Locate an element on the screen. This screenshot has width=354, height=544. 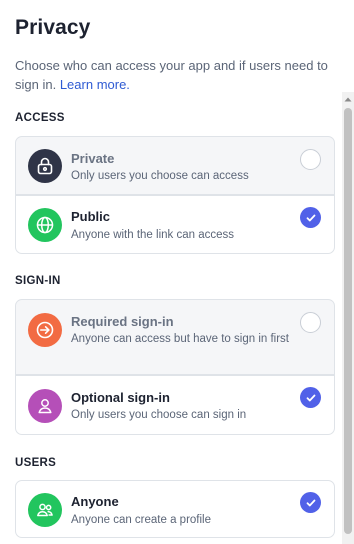
option-label: Public is located at coordinates (91, 216).